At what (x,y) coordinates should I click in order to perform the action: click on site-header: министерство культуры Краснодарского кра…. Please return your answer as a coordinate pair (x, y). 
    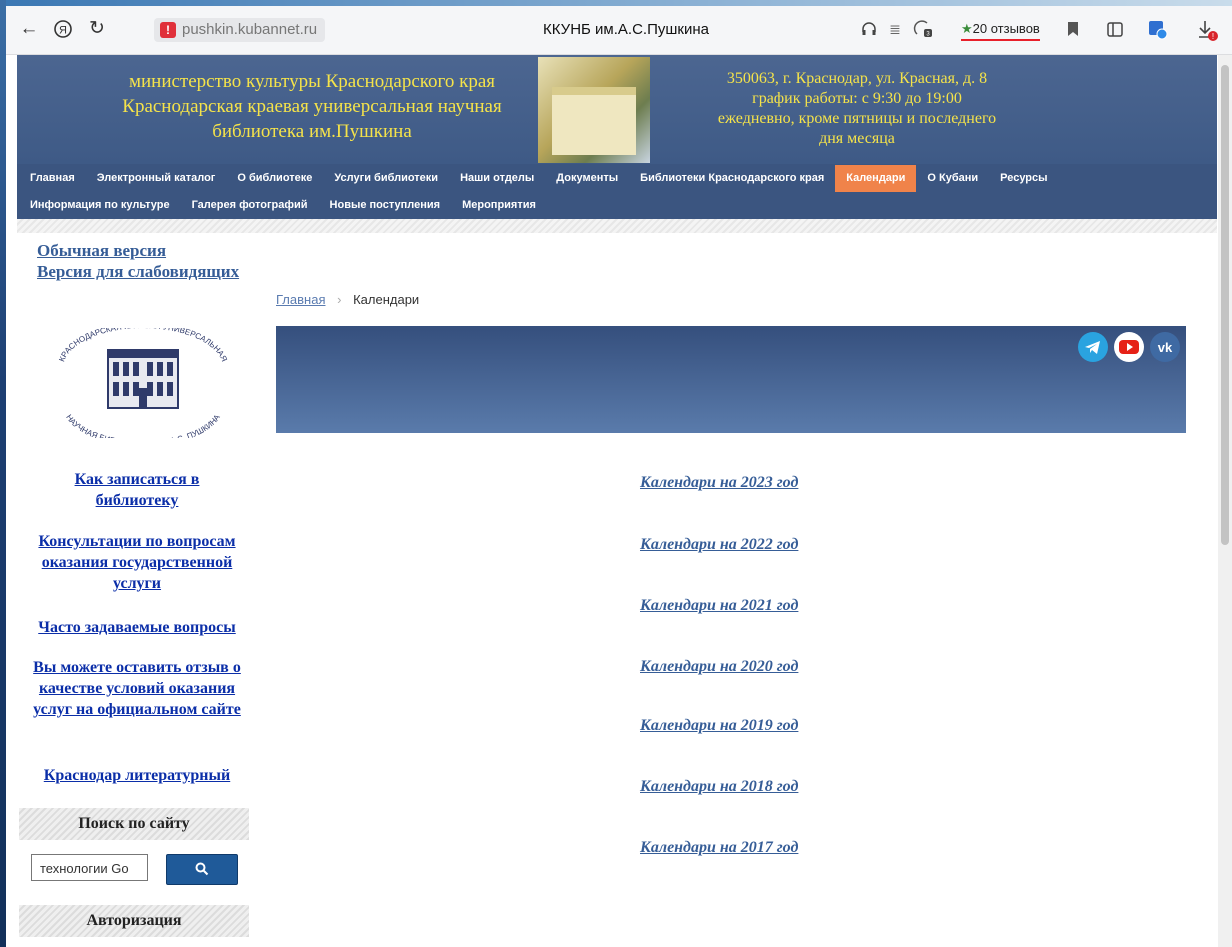
    Looking at the image, I should click on (617, 109).